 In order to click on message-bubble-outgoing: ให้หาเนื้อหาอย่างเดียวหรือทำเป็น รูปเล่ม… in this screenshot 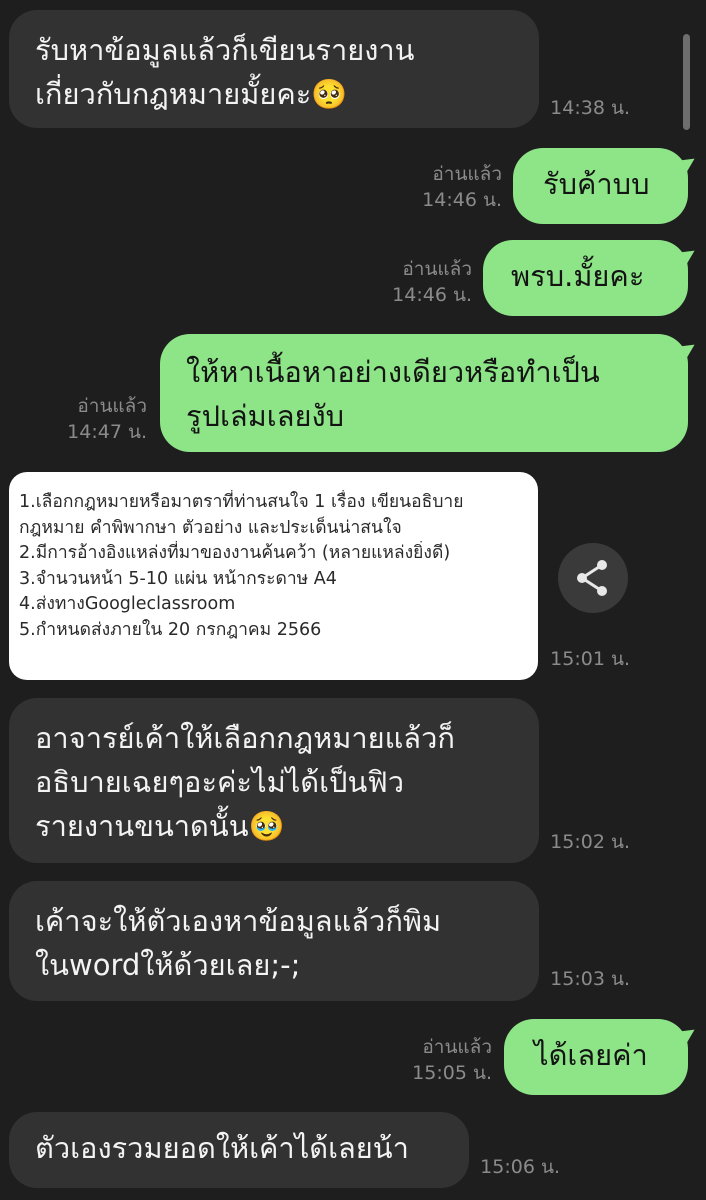, I will do `click(424, 393)`.